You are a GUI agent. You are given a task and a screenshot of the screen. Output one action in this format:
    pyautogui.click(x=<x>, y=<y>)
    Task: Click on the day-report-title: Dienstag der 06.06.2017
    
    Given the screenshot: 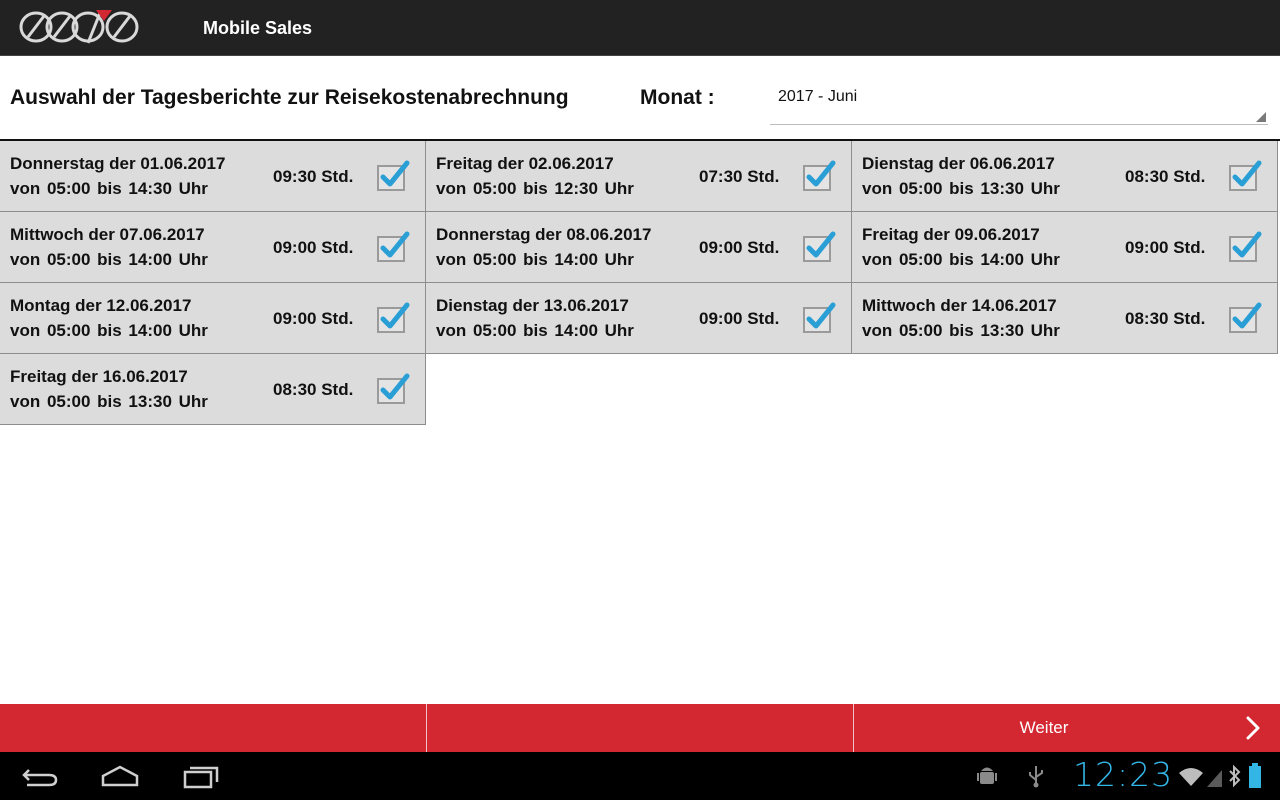 What is the action you would take?
    pyautogui.click(x=958, y=163)
    